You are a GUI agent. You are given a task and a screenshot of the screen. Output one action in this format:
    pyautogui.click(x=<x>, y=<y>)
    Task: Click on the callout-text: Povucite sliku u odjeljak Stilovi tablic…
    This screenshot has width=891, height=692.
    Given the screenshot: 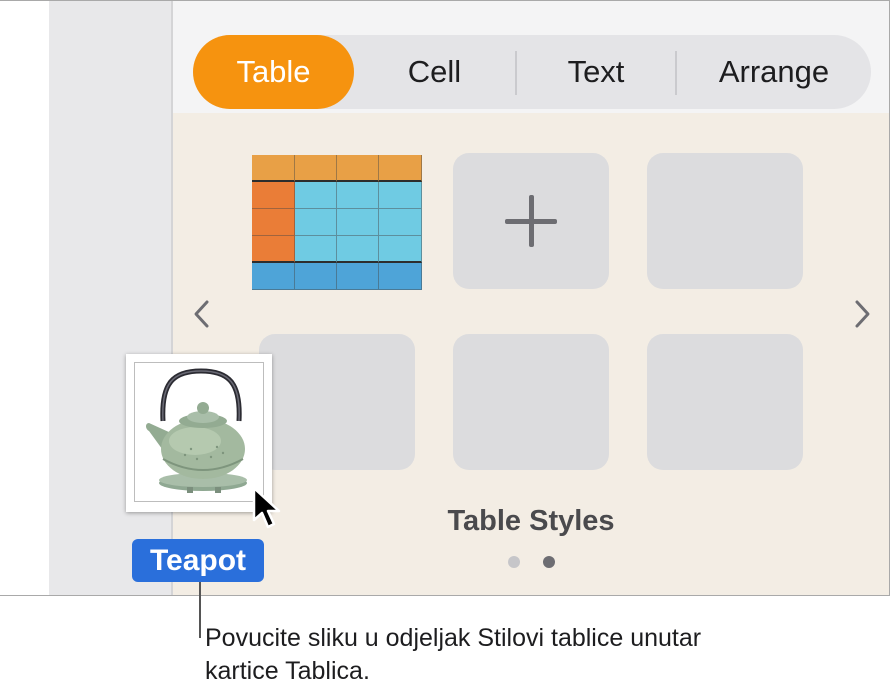 What is the action you would take?
    pyautogui.click(x=453, y=654)
    